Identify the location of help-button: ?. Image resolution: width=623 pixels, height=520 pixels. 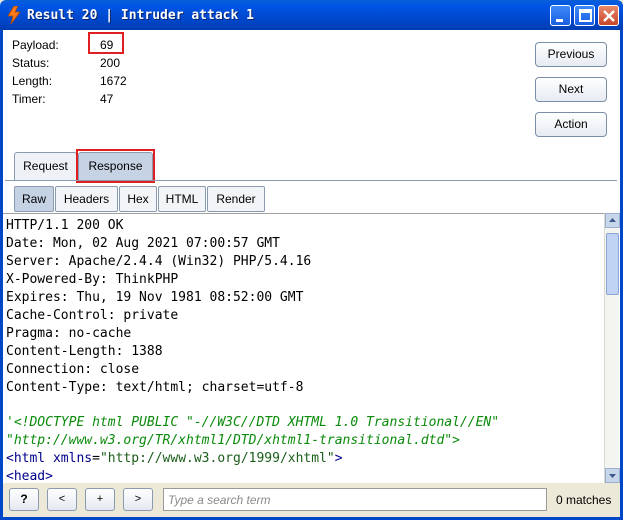
(24, 499).